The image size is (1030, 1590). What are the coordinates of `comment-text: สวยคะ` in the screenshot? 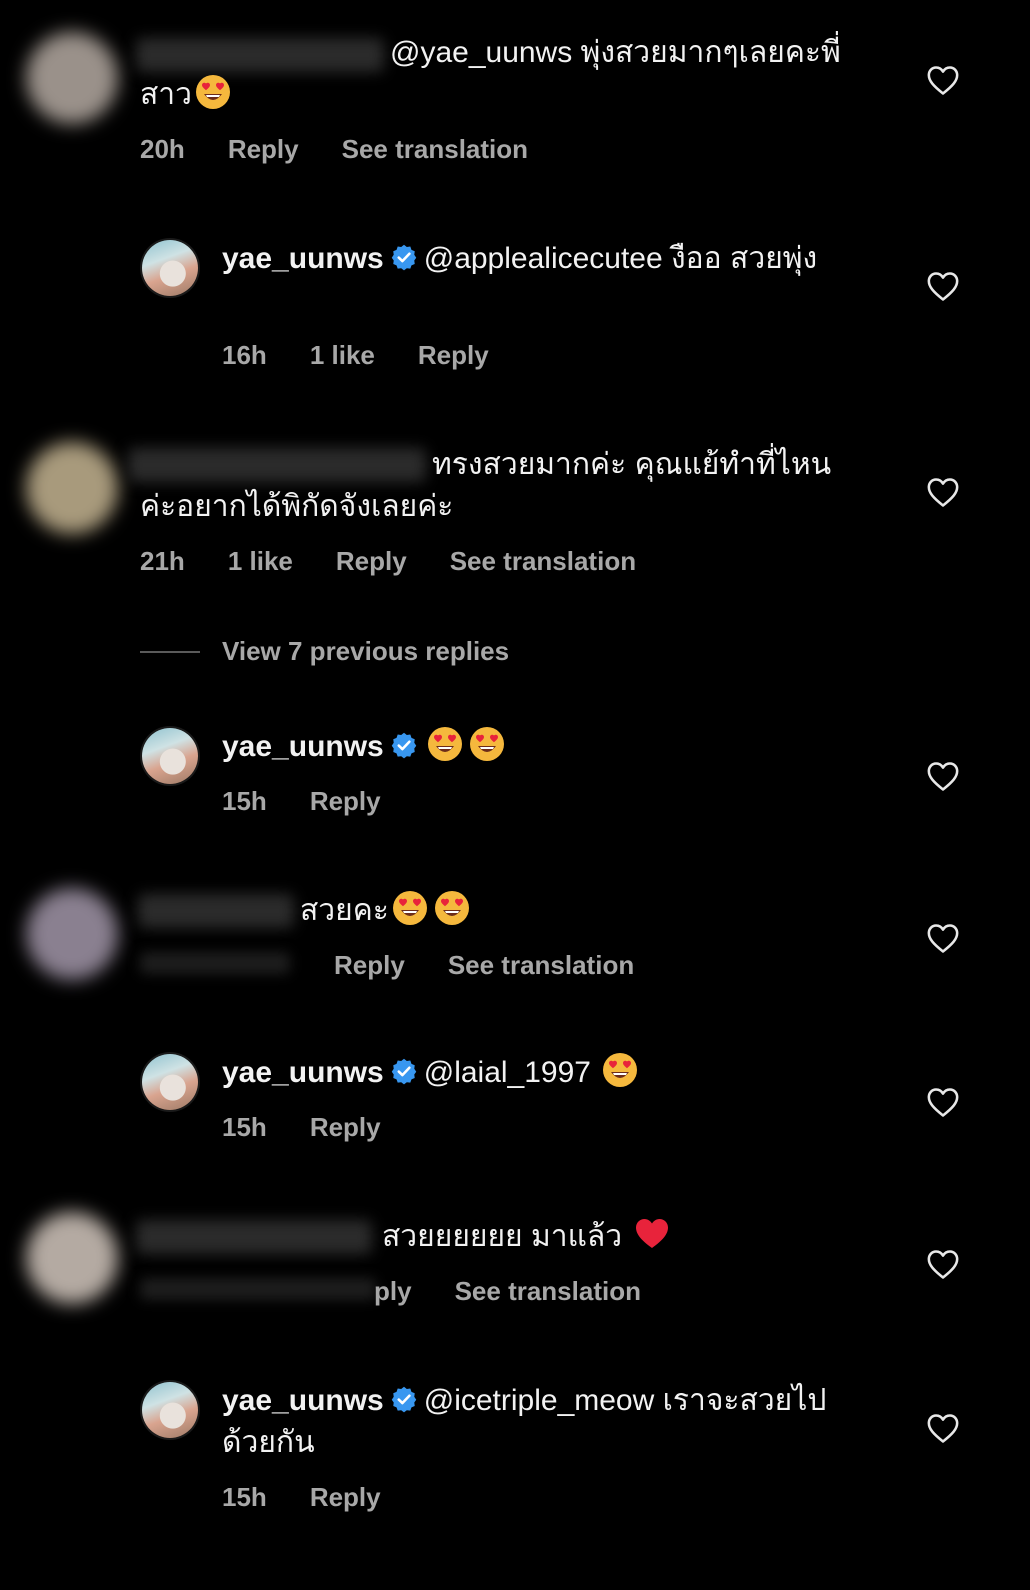 It's located at (660, 911).